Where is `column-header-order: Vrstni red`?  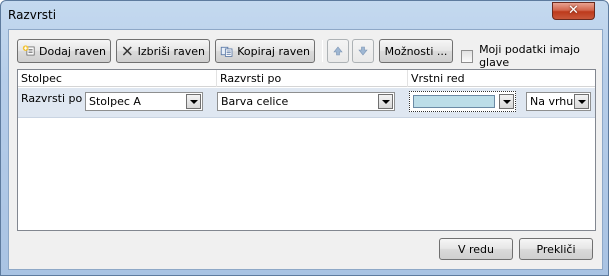
column-header-order: Vrstni red is located at coordinates (438, 78).